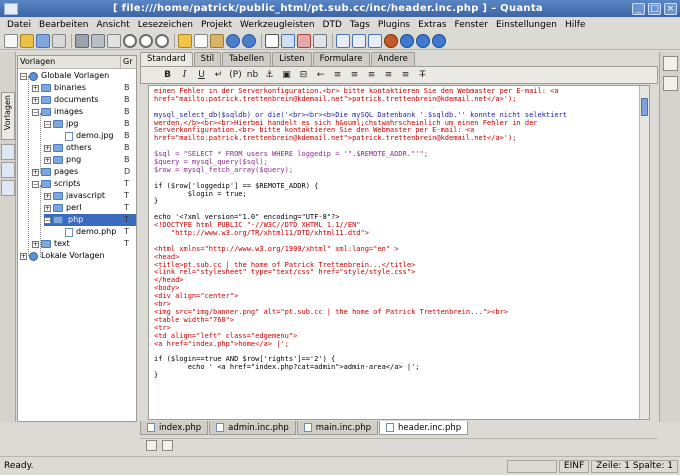 This screenshot has height=475, width=680. I want to click on doc-panel-icon, so click(670, 63).